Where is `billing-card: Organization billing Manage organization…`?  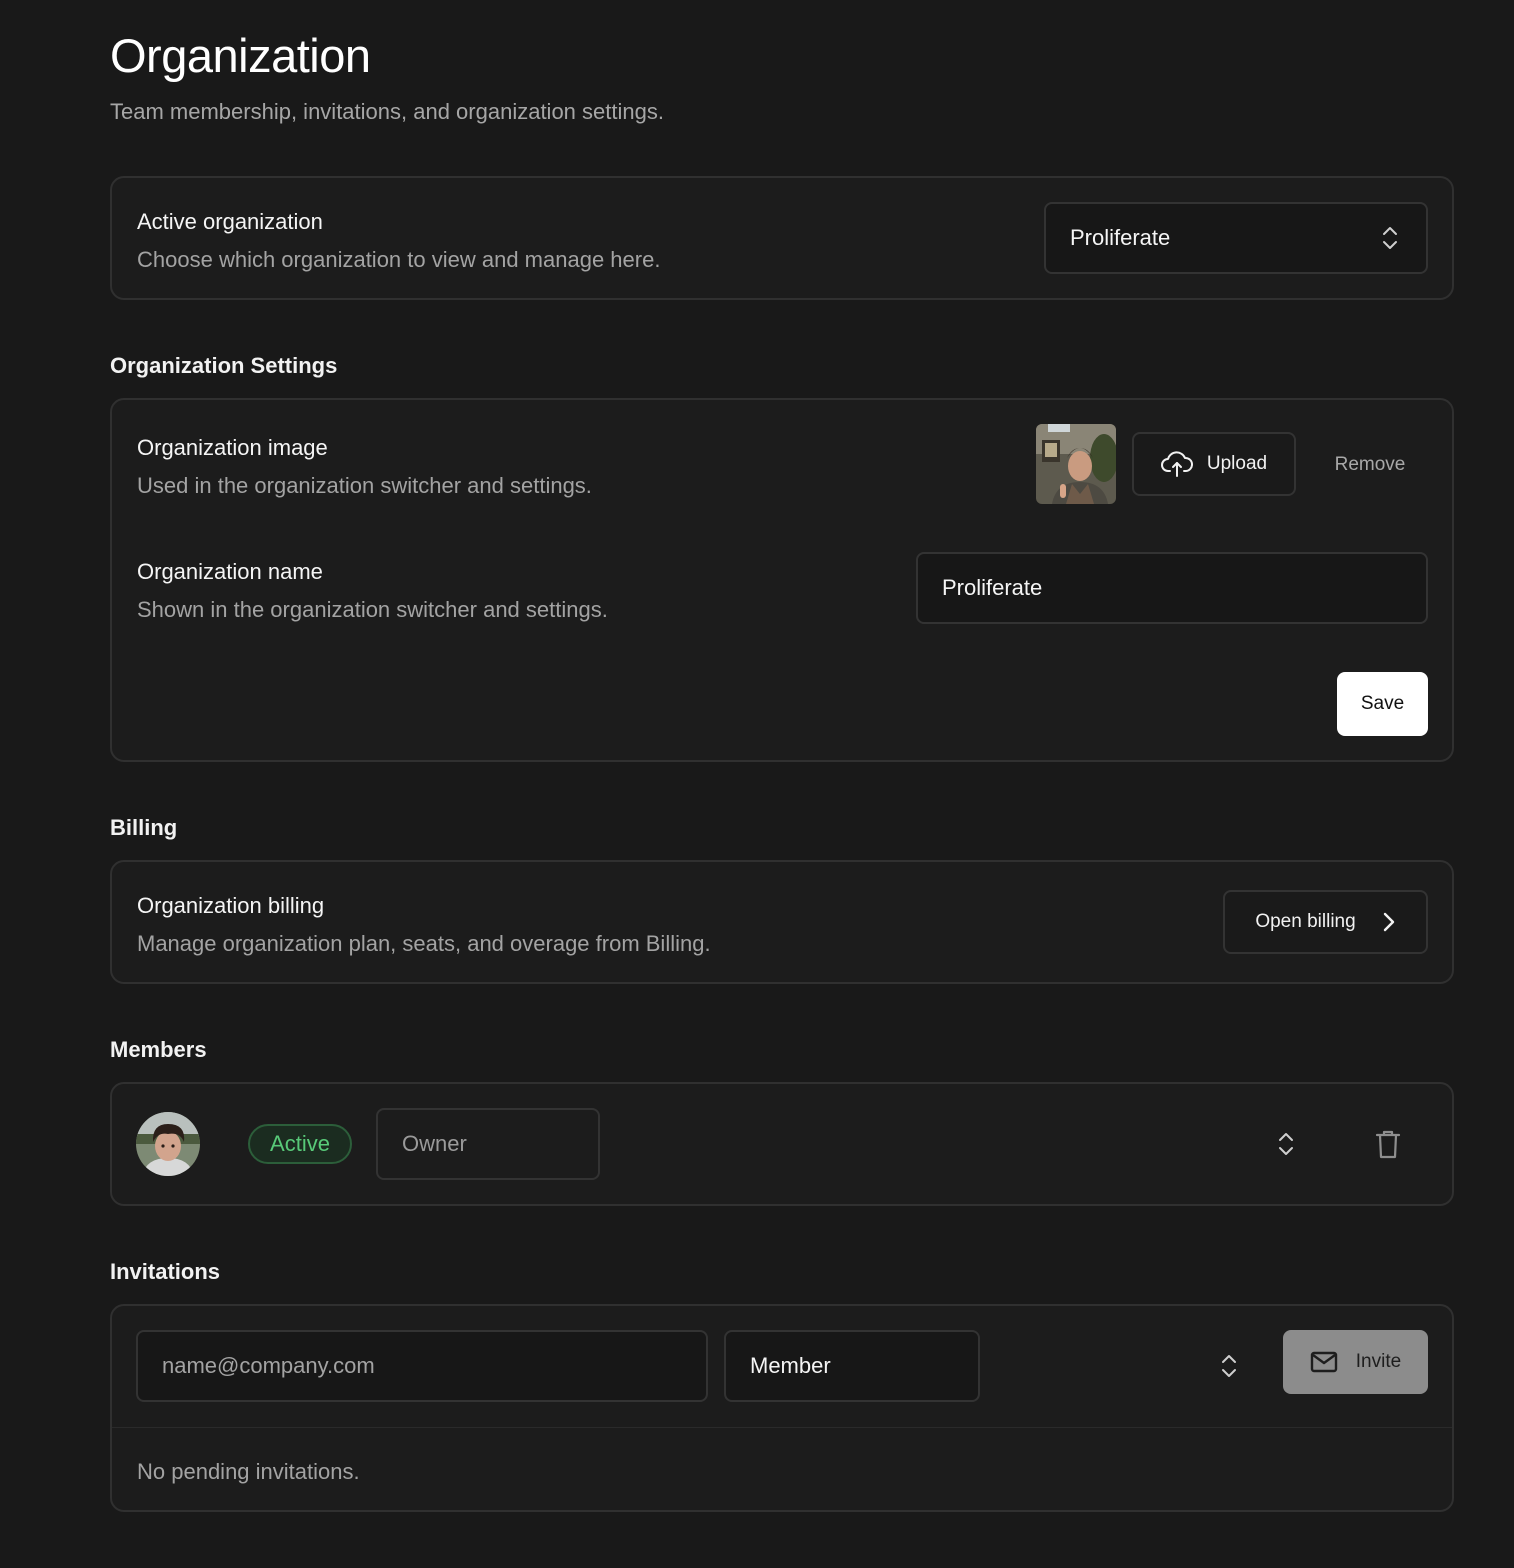 billing-card: Organization billing Manage organization… is located at coordinates (782, 922).